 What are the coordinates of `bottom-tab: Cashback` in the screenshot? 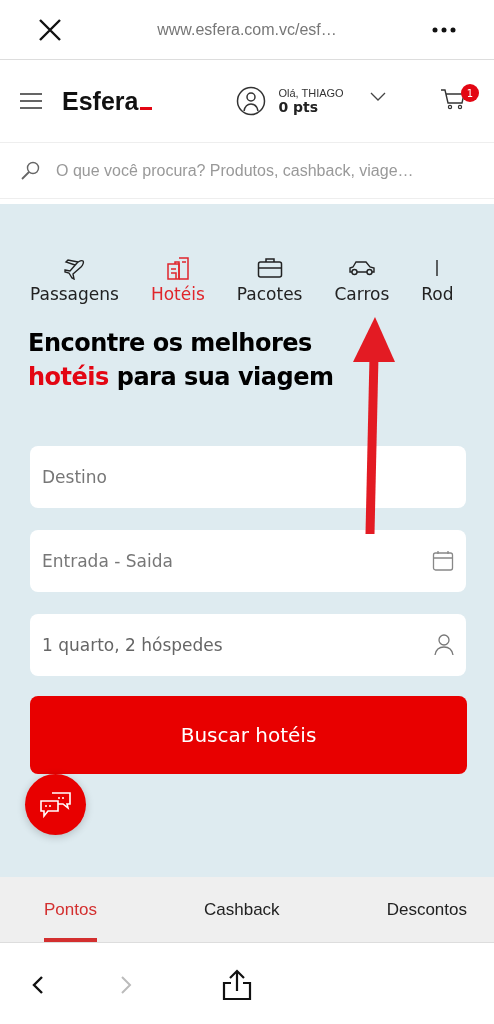 It's located at (242, 909).